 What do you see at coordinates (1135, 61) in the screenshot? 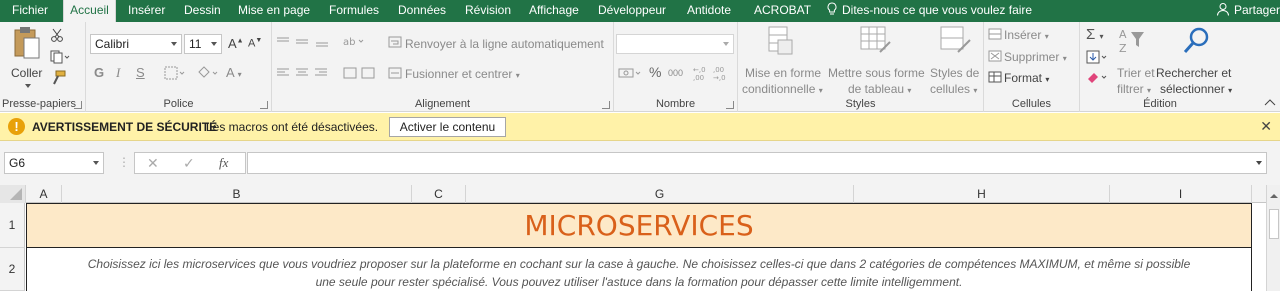
I see `sort-filter-button: A Z Trier et filtrer ▾` at bounding box center [1135, 61].